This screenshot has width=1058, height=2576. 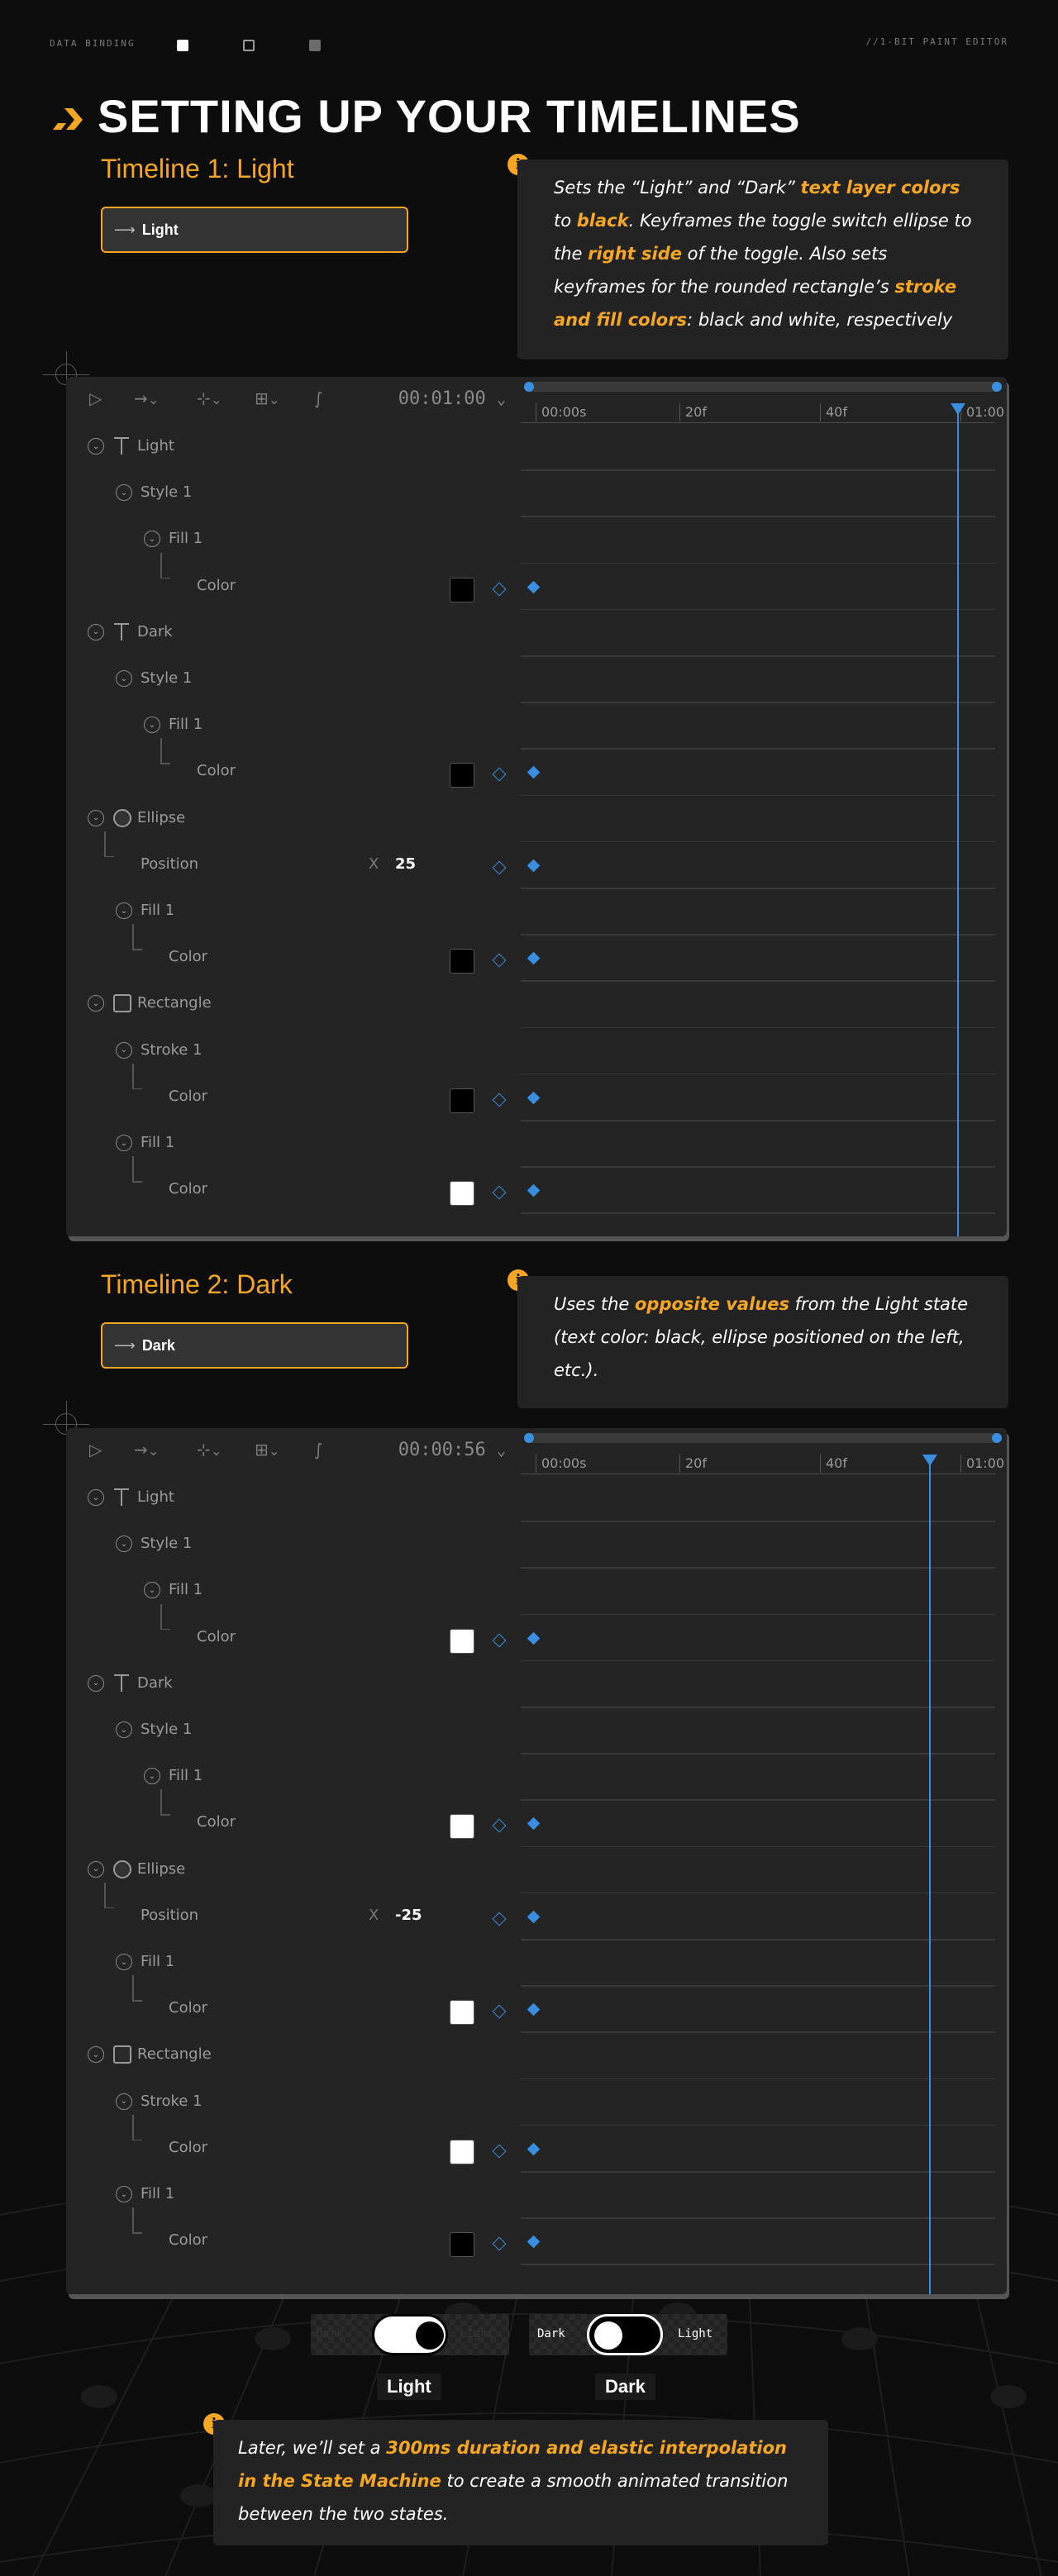 I want to click on theme-swatch-white, so click(x=182, y=46).